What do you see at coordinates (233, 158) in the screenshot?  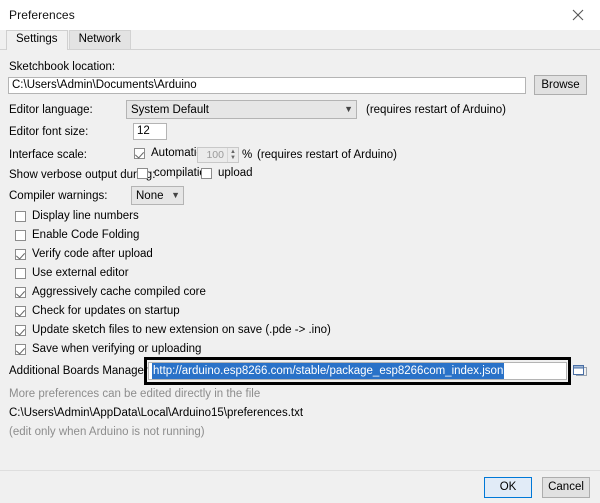 I see `stepper-down-icon: ▼` at bounding box center [233, 158].